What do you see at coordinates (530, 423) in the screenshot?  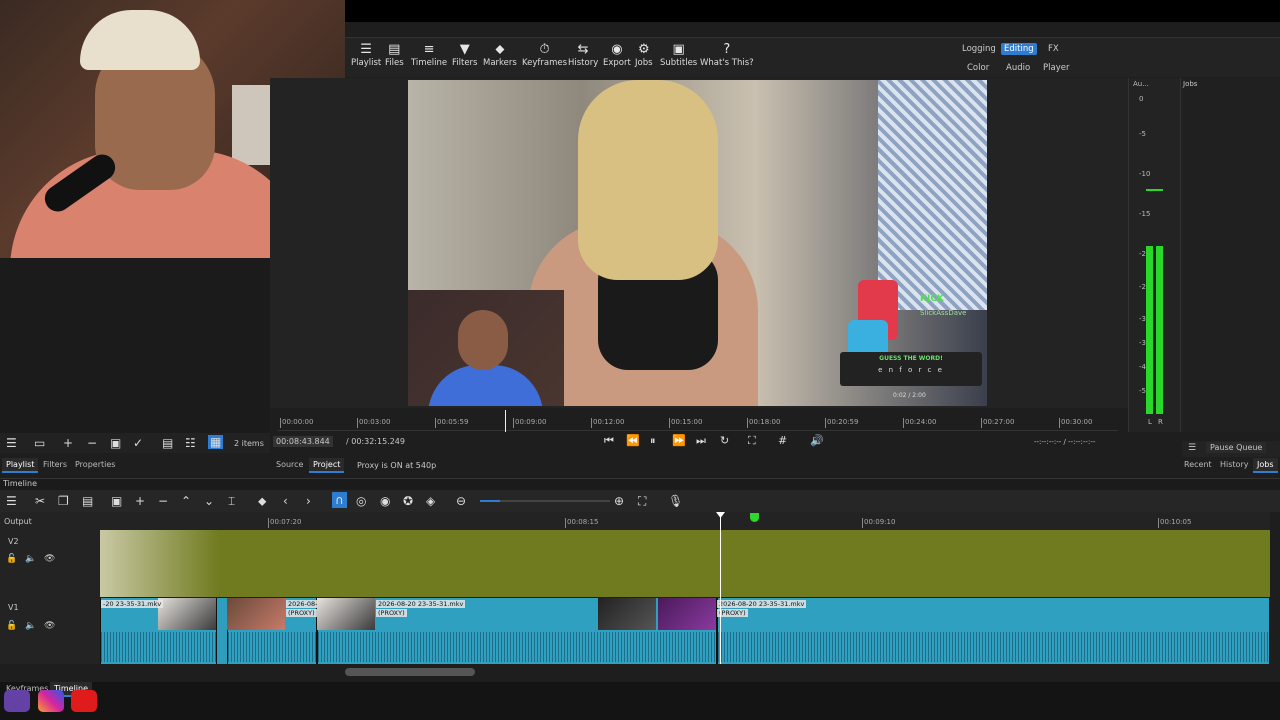 I see `ruler-tick: 00:09:00` at bounding box center [530, 423].